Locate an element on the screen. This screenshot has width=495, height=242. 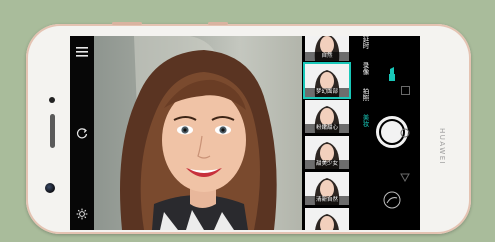
brand-logo: HUAWEI is located at coordinates (442, 147).